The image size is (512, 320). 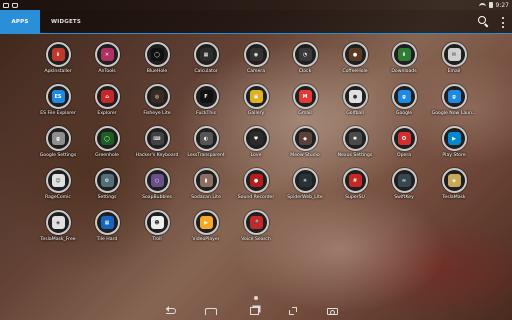 I want to click on app-google-settings: g Google Settings, so click(x=58, y=146).